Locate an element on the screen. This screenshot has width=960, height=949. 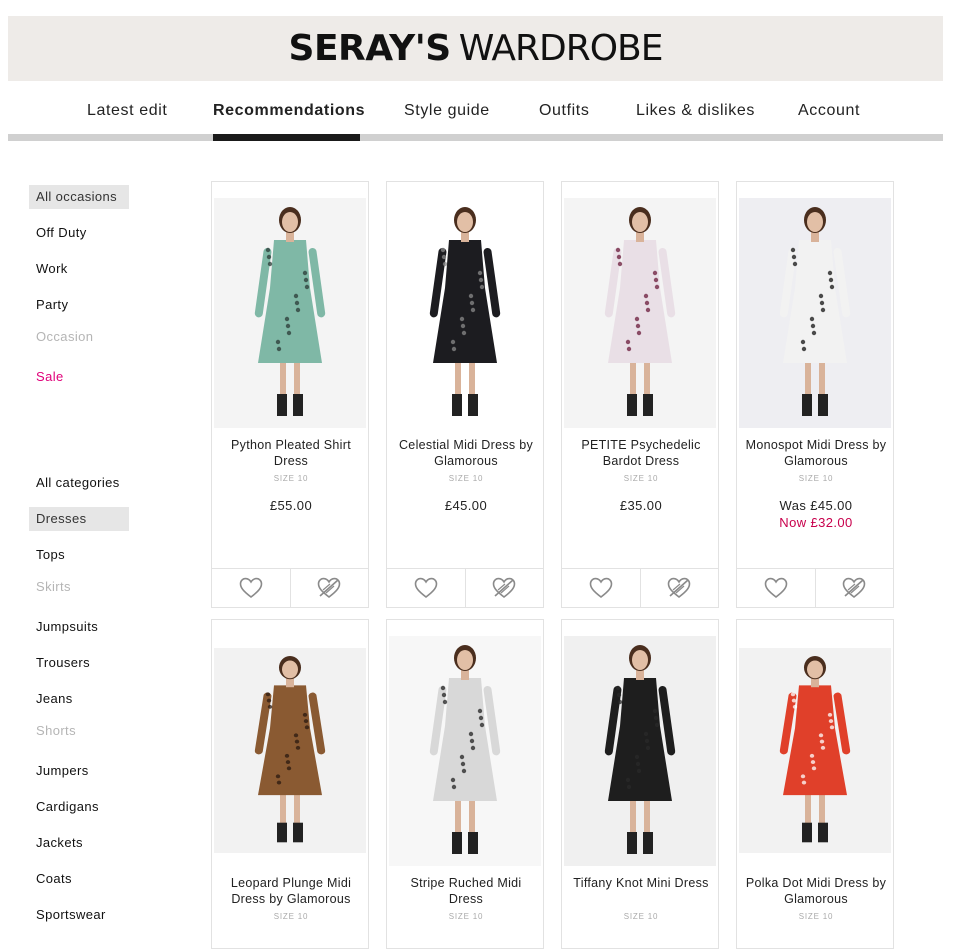
filter-occasion: Occasion is located at coordinates (65, 336).